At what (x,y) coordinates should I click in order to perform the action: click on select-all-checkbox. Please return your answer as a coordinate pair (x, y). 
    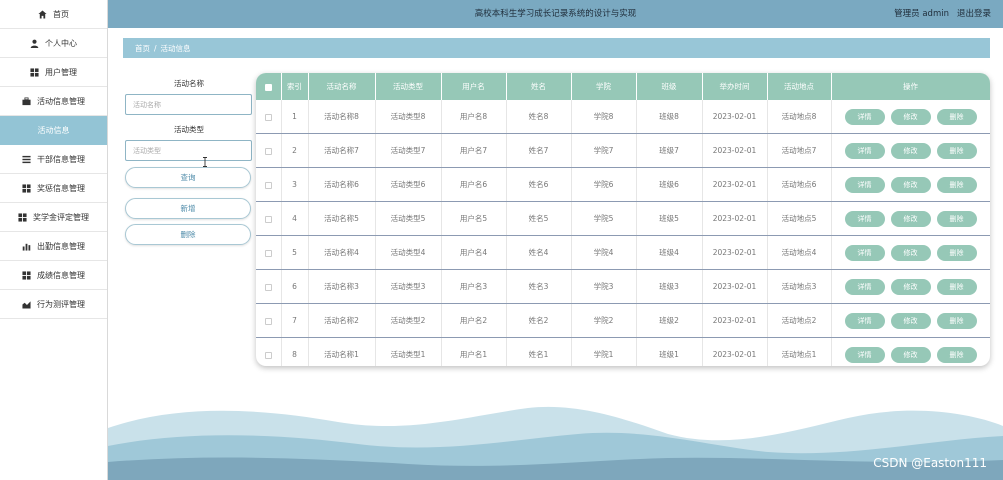
    Looking at the image, I should click on (268, 87).